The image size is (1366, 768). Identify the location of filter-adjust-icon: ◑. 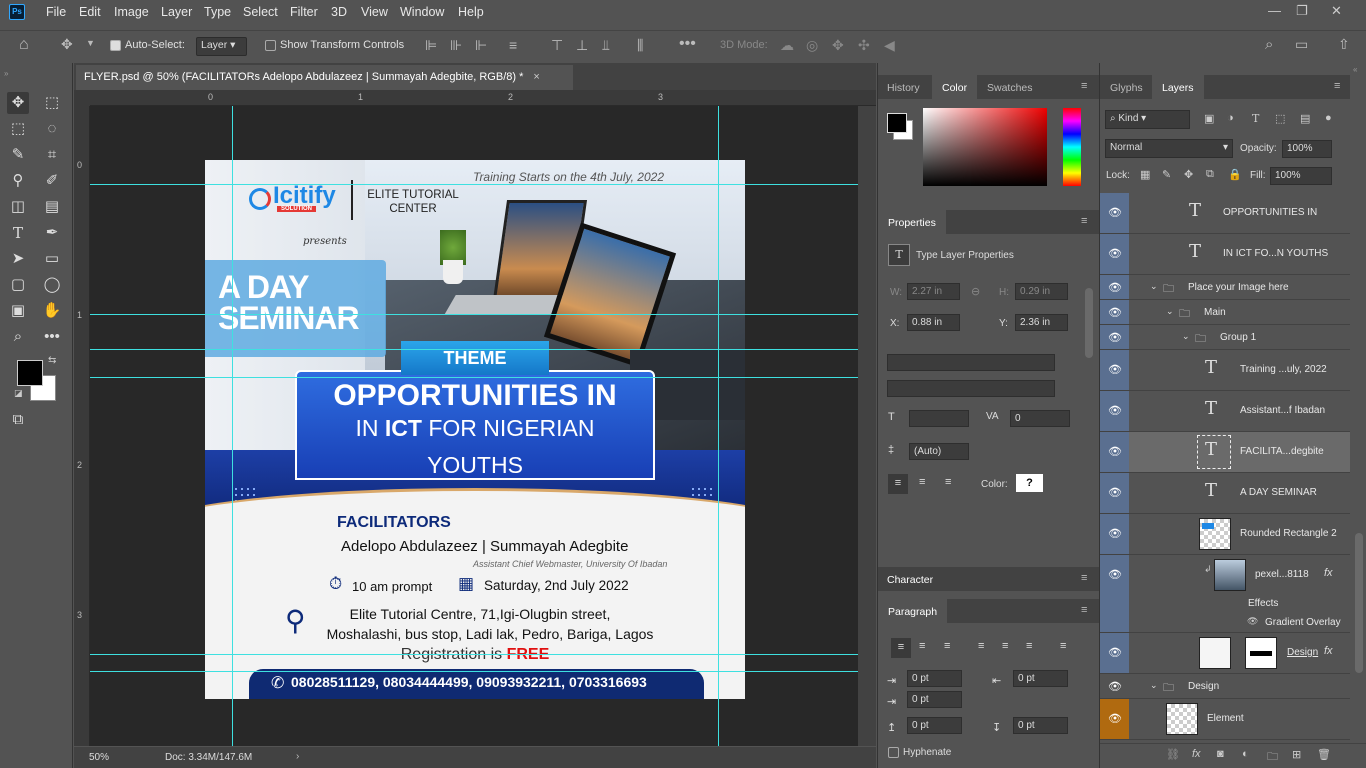
(1230, 118).